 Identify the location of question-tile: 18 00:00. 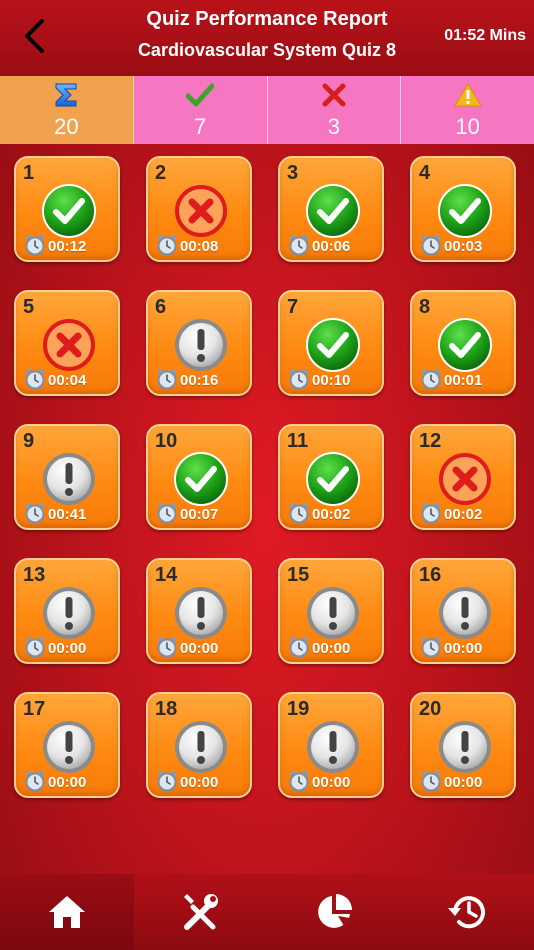
(199, 745).